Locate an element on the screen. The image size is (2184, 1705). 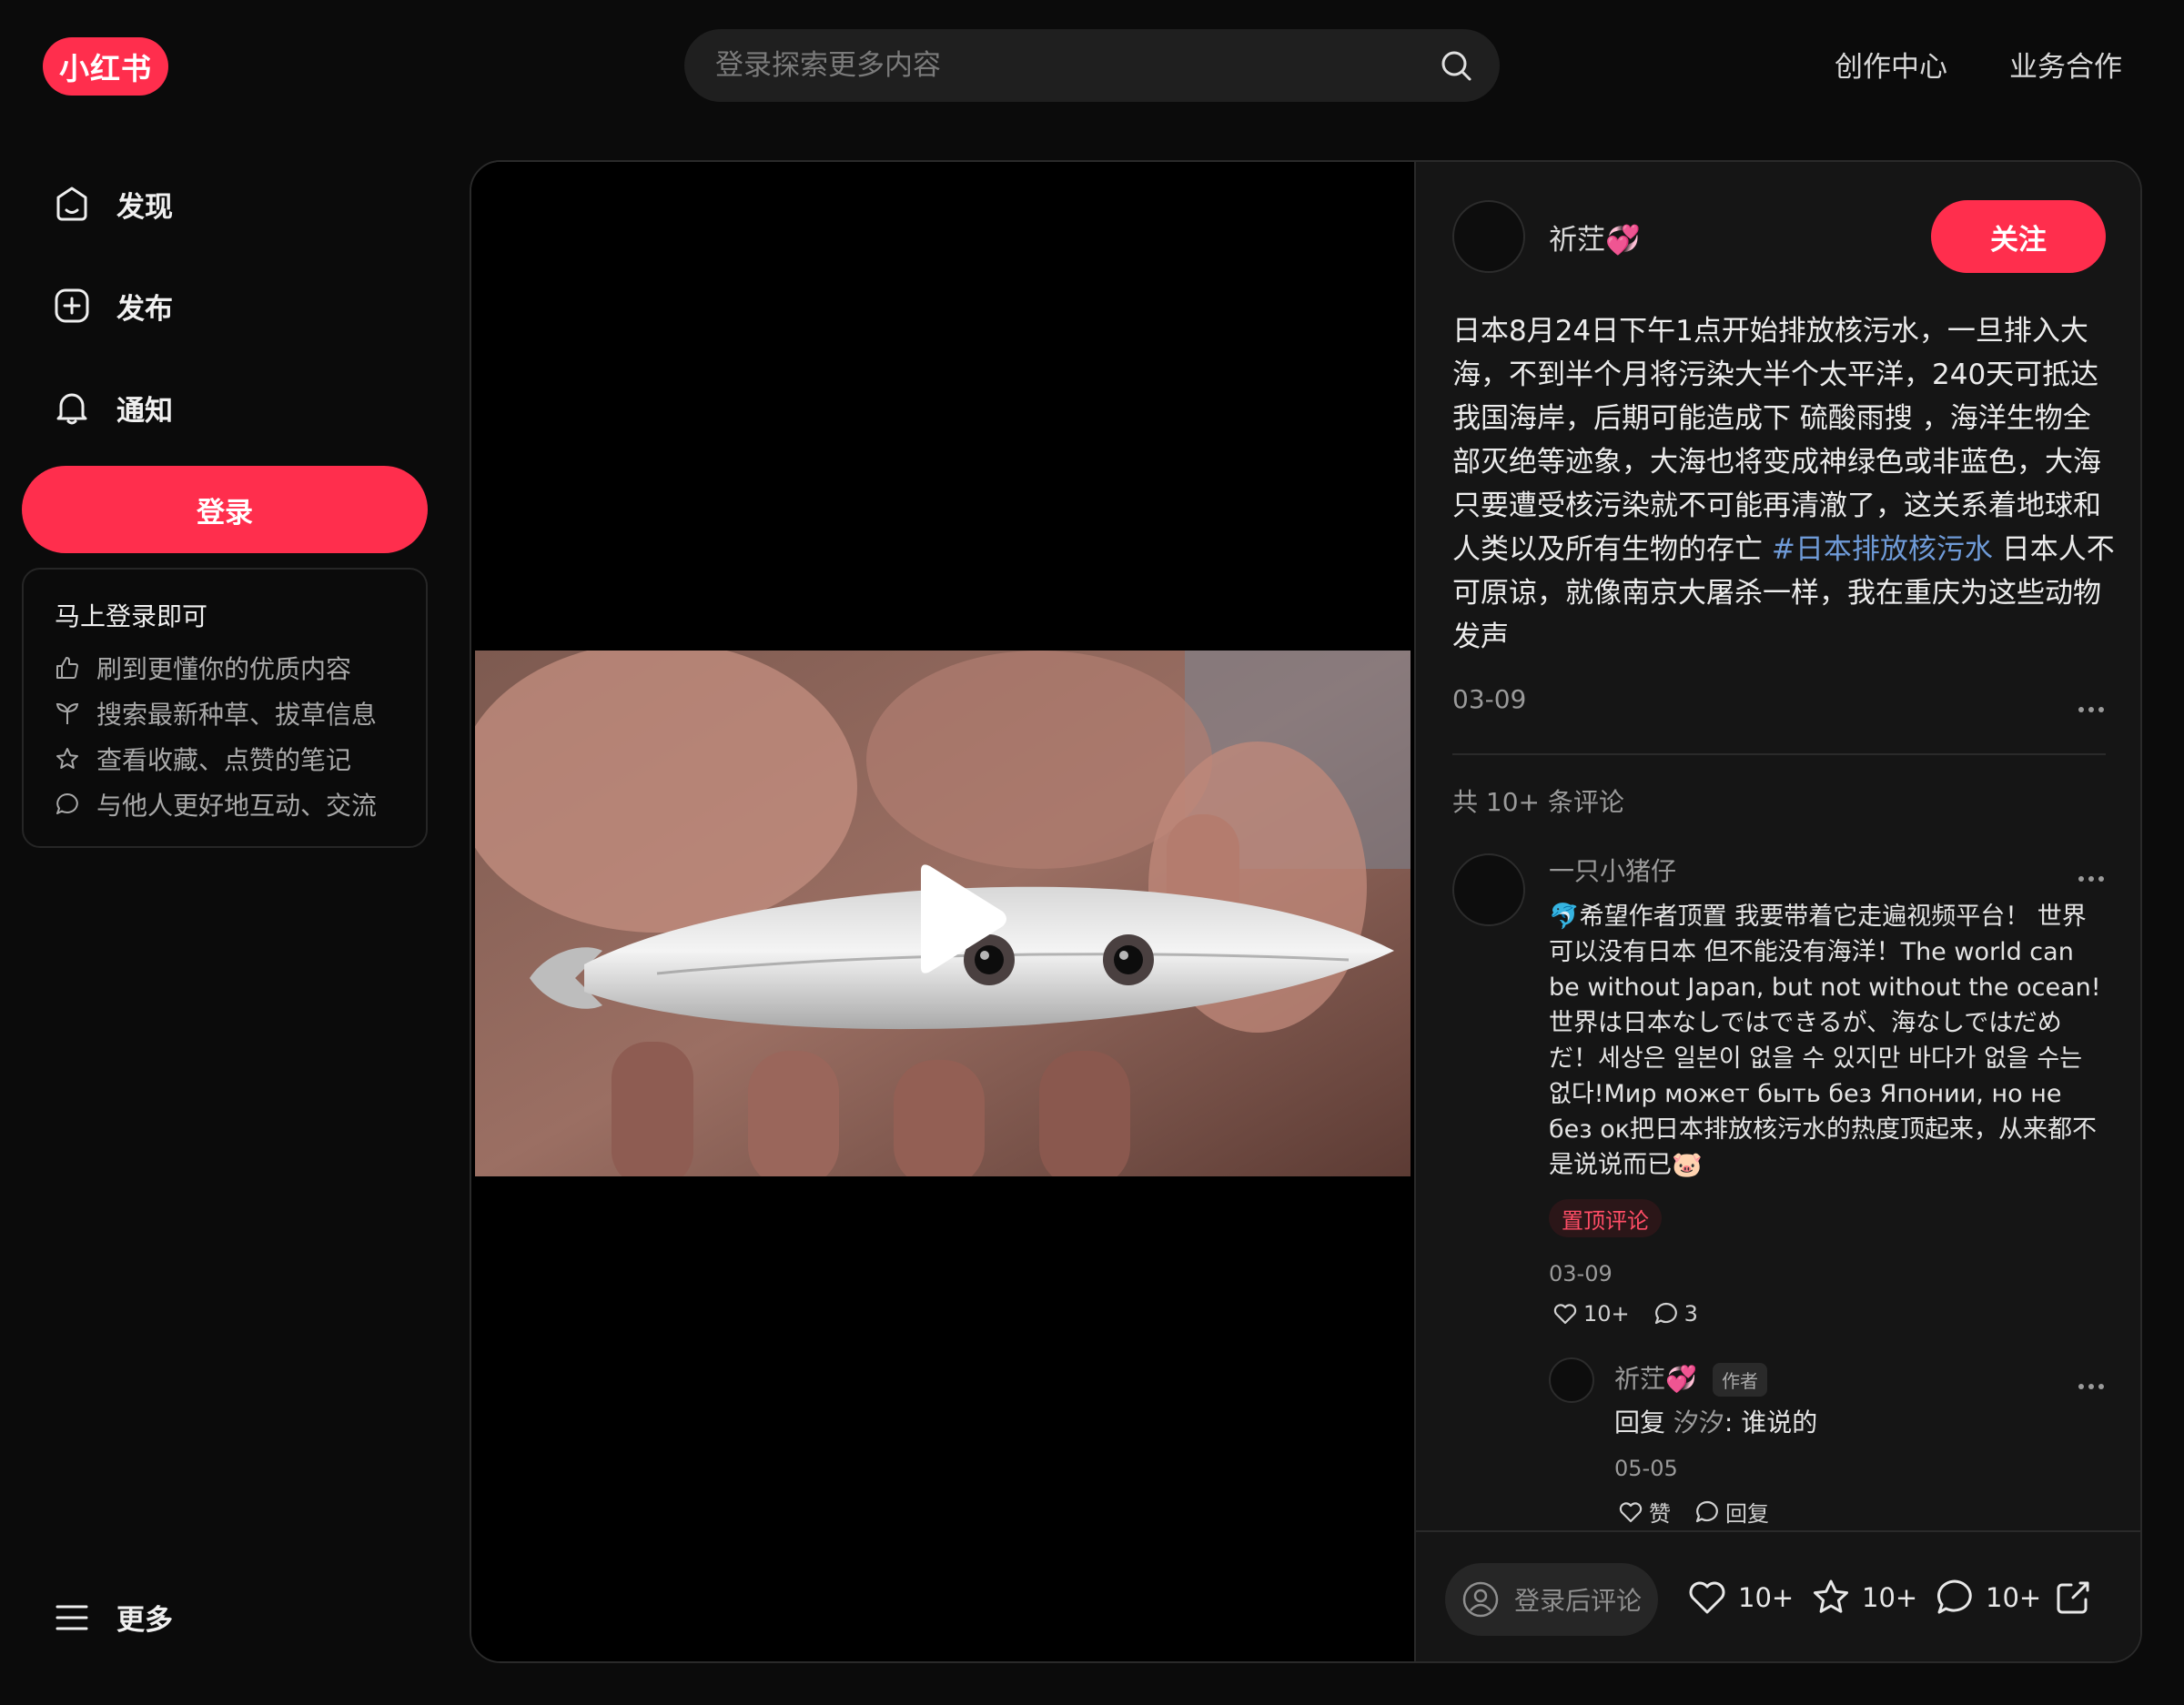
reply-target-user: 汐汐 is located at coordinates (1699, 1422).